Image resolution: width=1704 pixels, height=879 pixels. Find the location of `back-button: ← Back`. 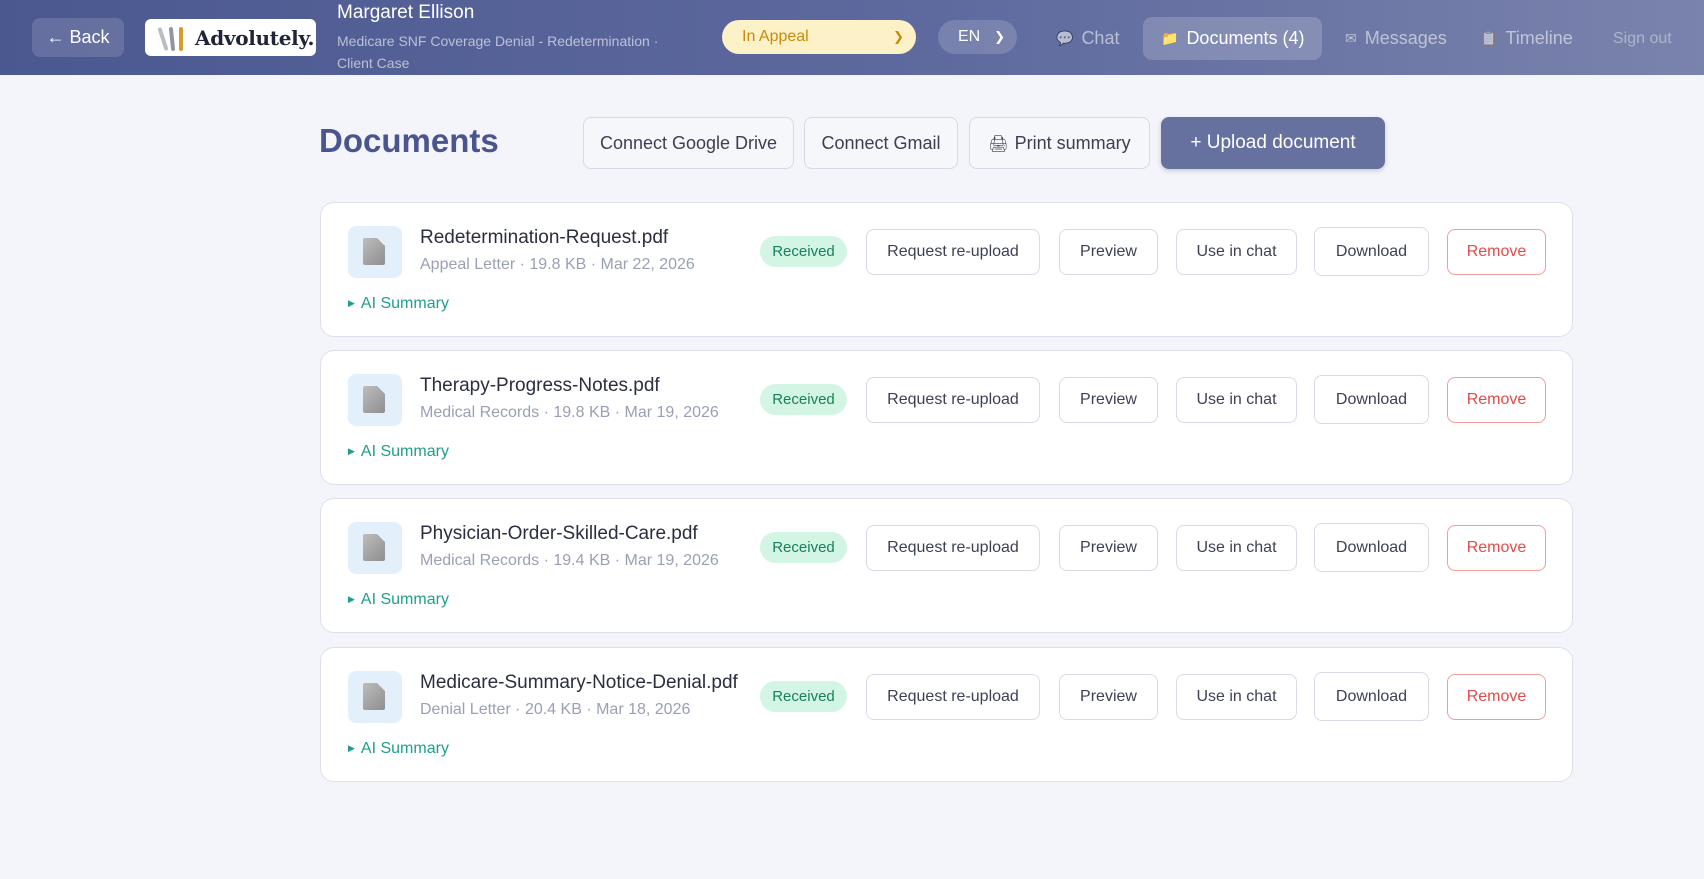

back-button: ← Back is located at coordinates (78, 37).